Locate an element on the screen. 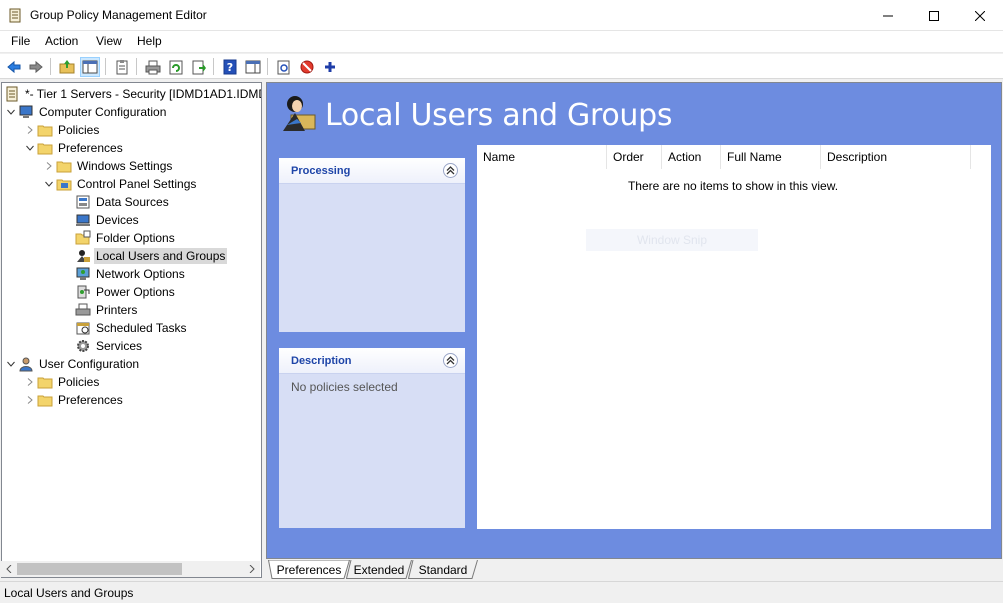 Image resolution: width=1003 pixels, height=603 pixels. tree-label: Preferences is located at coordinates (90, 148).